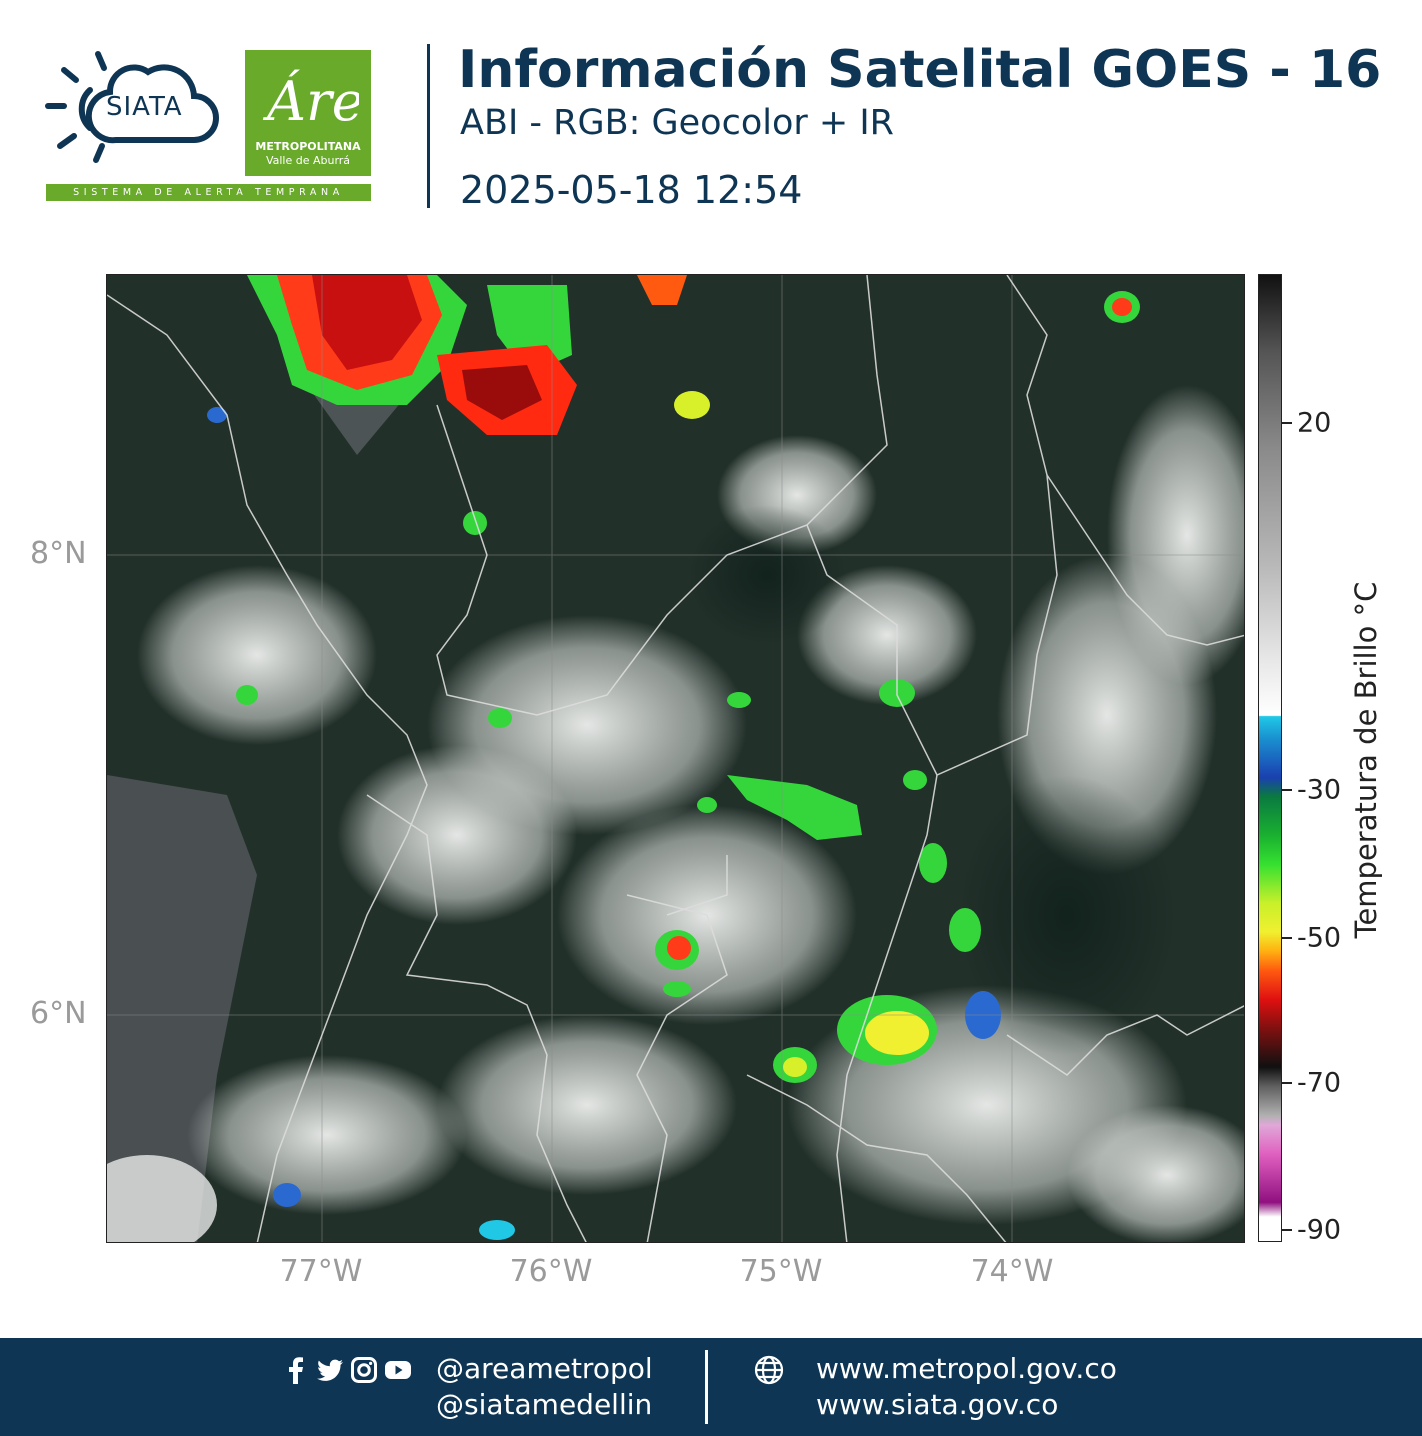 The width and height of the screenshot is (1422, 1436). What do you see at coordinates (1314, 423) in the screenshot?
I see `colorbar-label-20: 20` at bounding box center [1314, 423].